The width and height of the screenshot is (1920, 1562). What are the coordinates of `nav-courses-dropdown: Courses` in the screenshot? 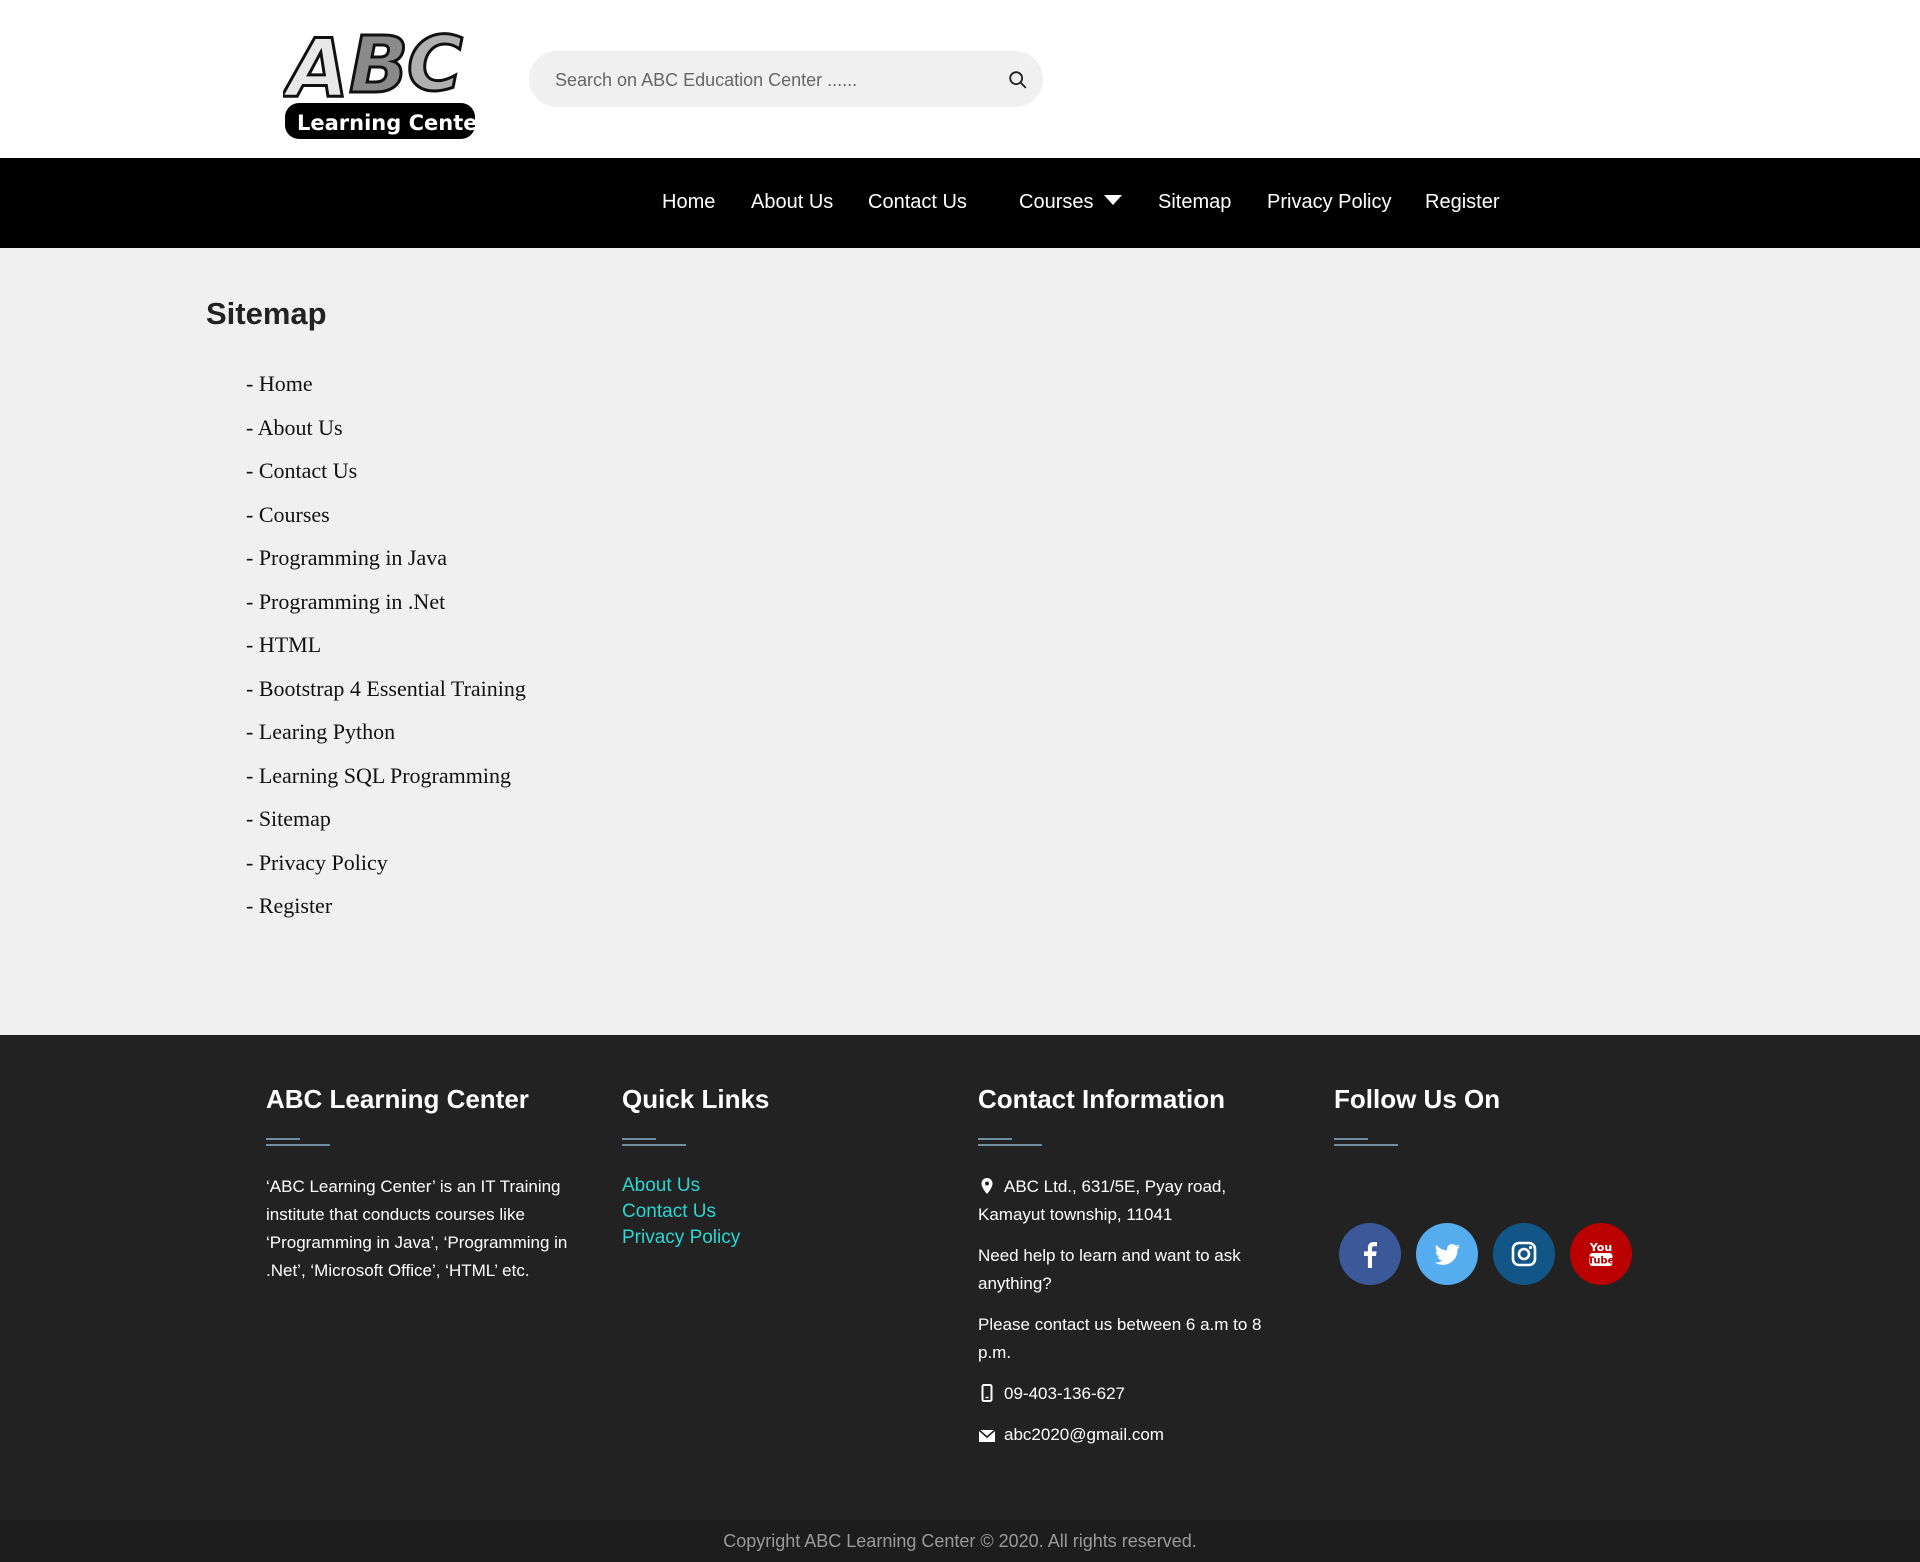 It's located at (1071, 203).